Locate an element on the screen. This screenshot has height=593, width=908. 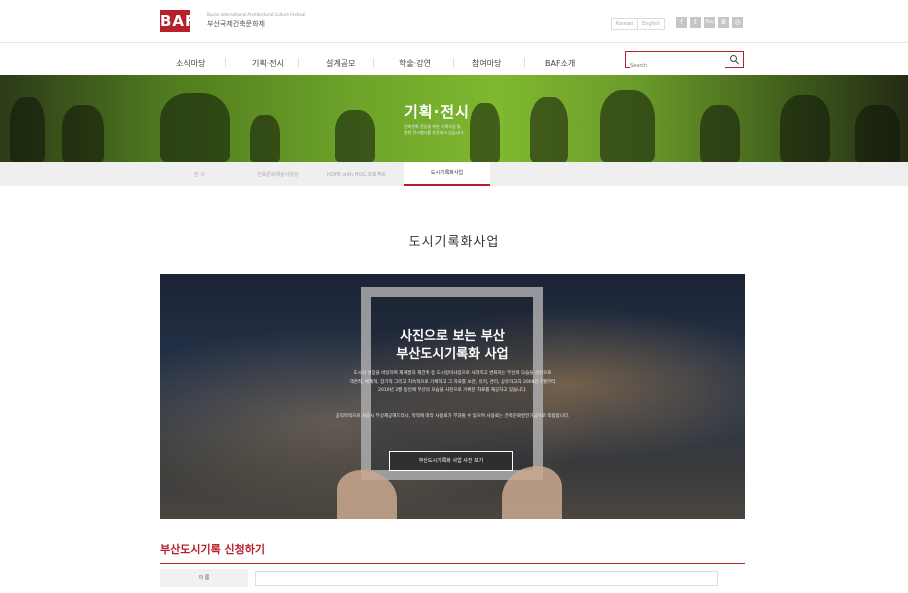
logo-subtitle-kr: 부산국제건축문화제 is located at coordinates (236, 24).